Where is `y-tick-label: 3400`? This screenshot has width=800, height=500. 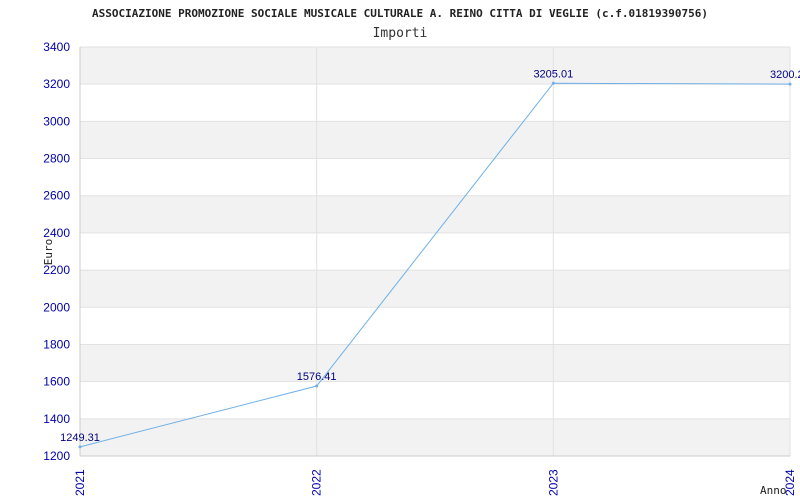
y-tick-label: 3400 is located at coordinates (56, 47).